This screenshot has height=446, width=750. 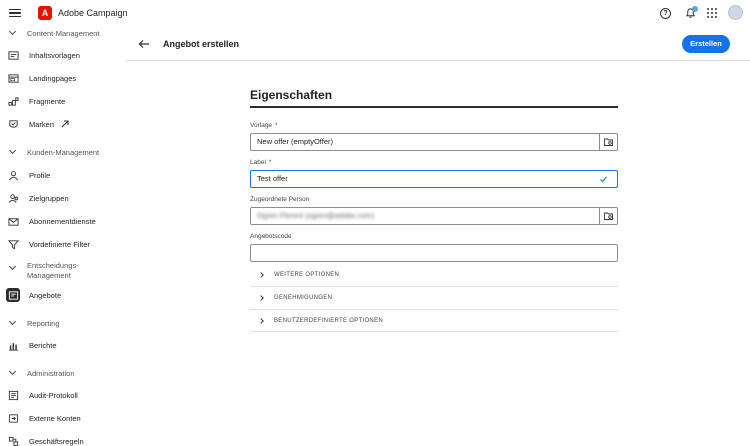 What do you see at coordinates (434, 179) in the screenshot?
I see `label-field: Test offer` at bounding box center [434, 179].